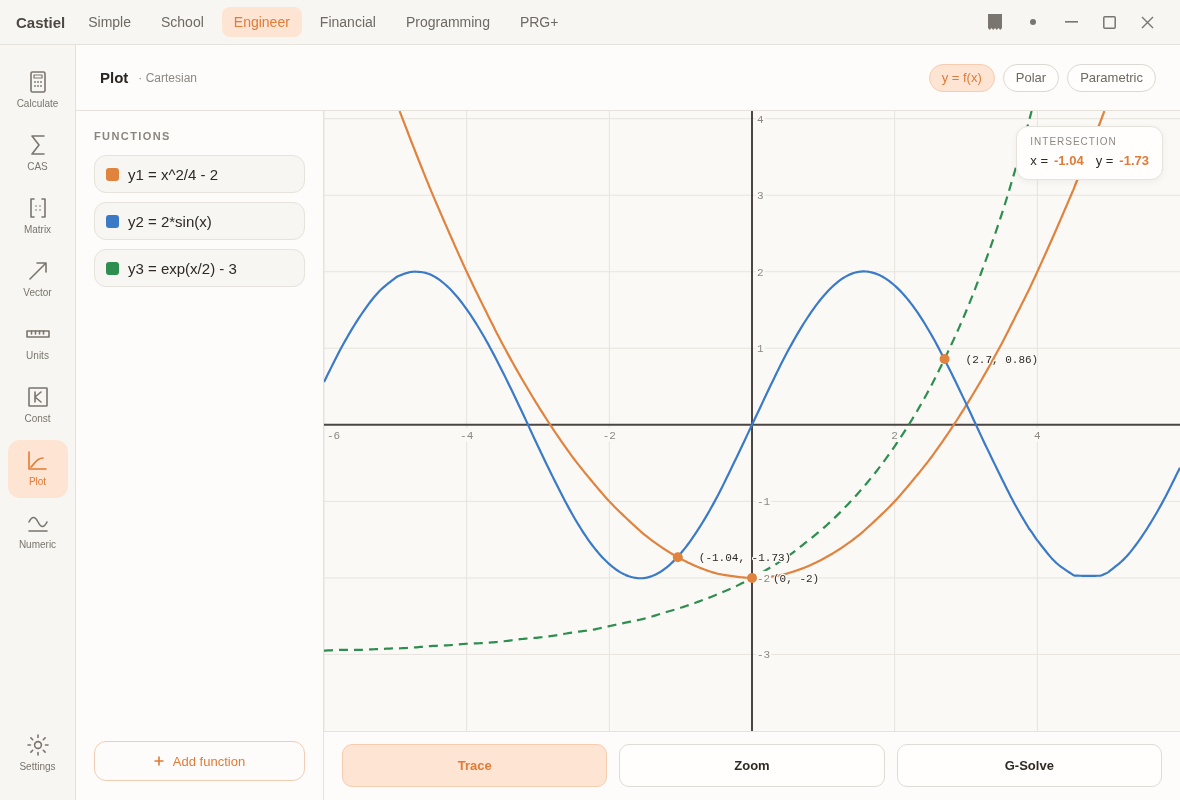 Image resolution: width=1180 pixels, height=800 pixels. Describe the element at coordinates (539, 22) in the screenshot. I see `mode-tab: PRG+` at that location.